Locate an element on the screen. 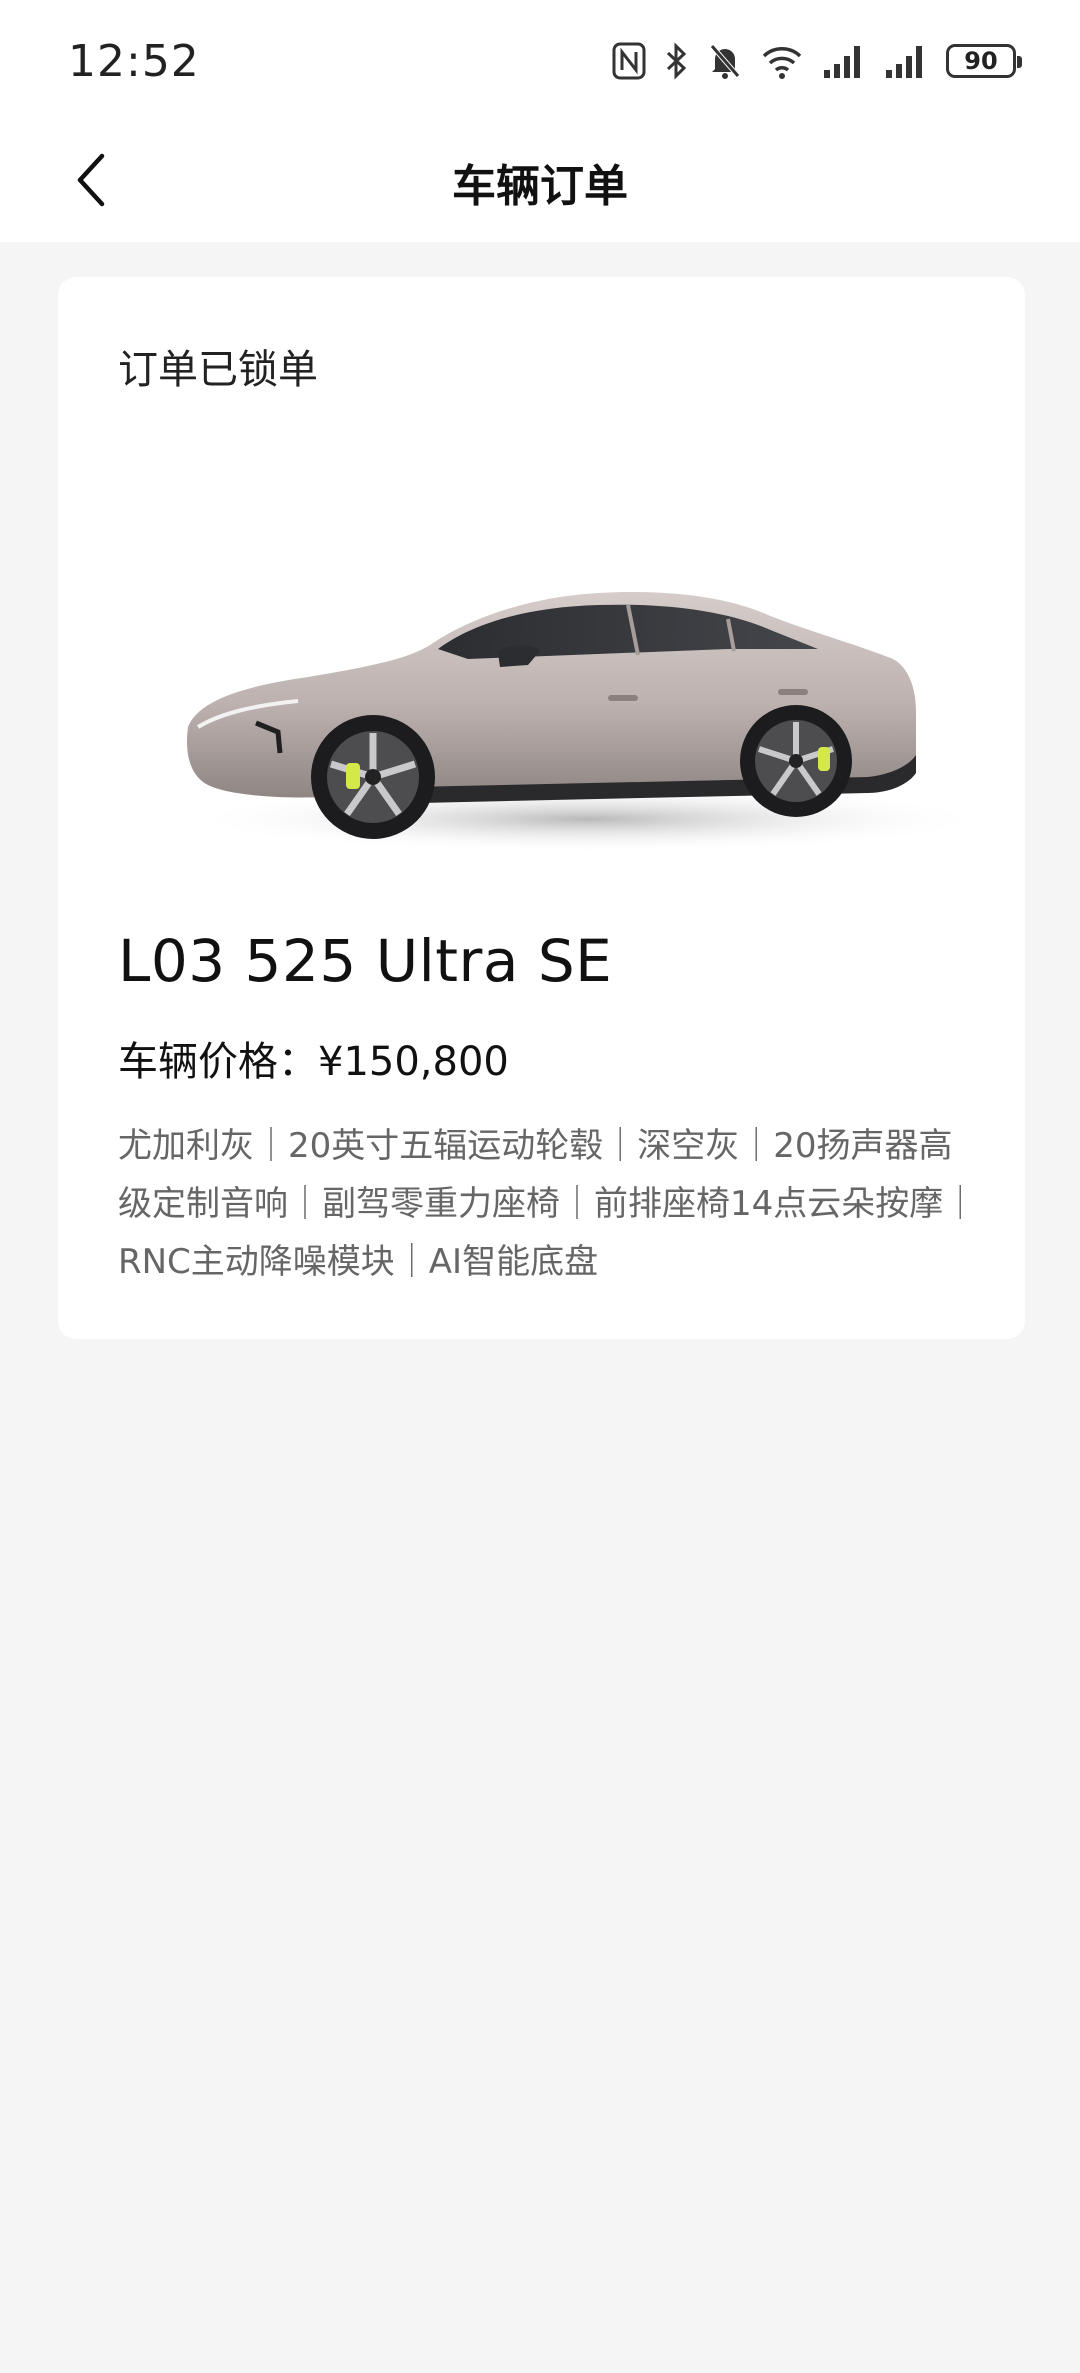  mute-icon is located at coordinates (725, 61).